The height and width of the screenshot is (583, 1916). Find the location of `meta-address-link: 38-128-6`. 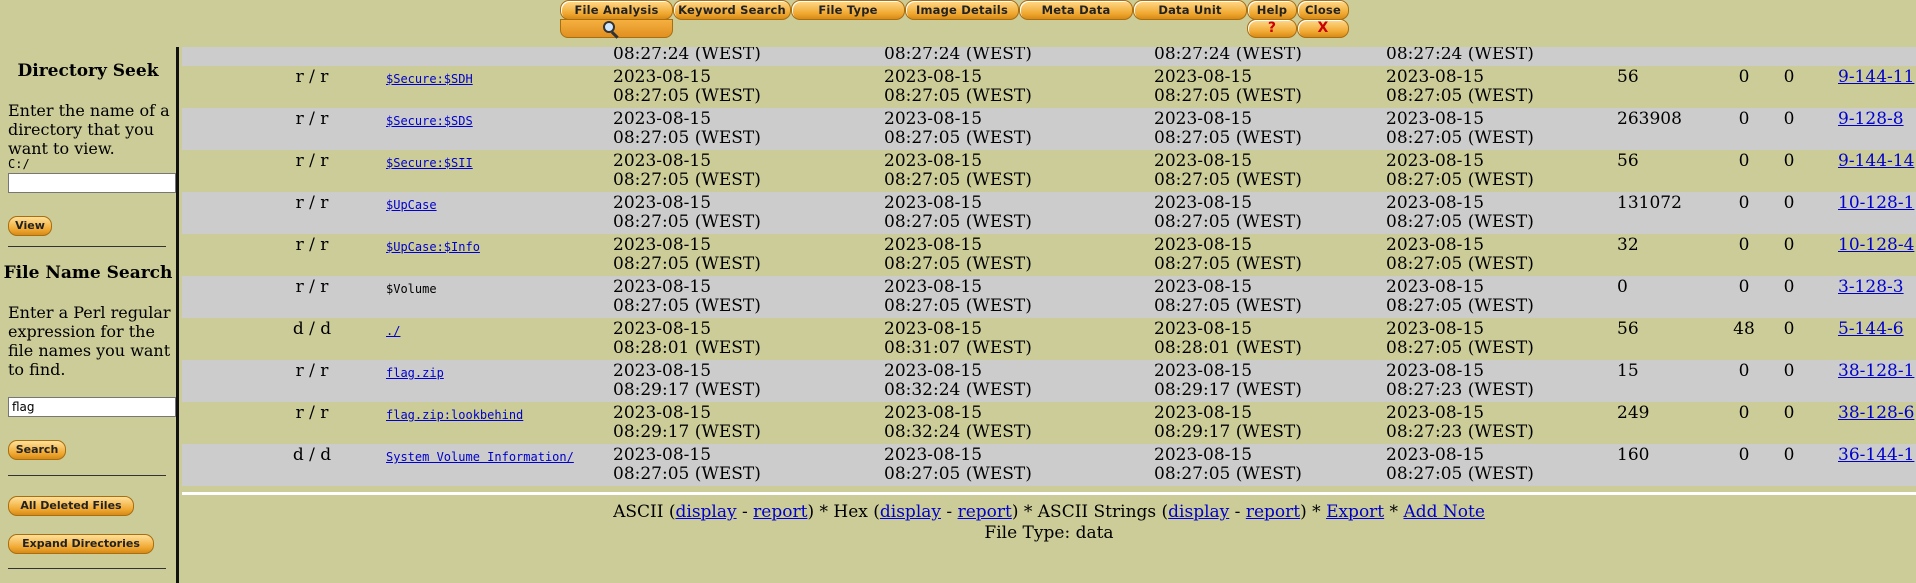

meta-address-link: 38-128-6 is located at coordinates (1876, 413).